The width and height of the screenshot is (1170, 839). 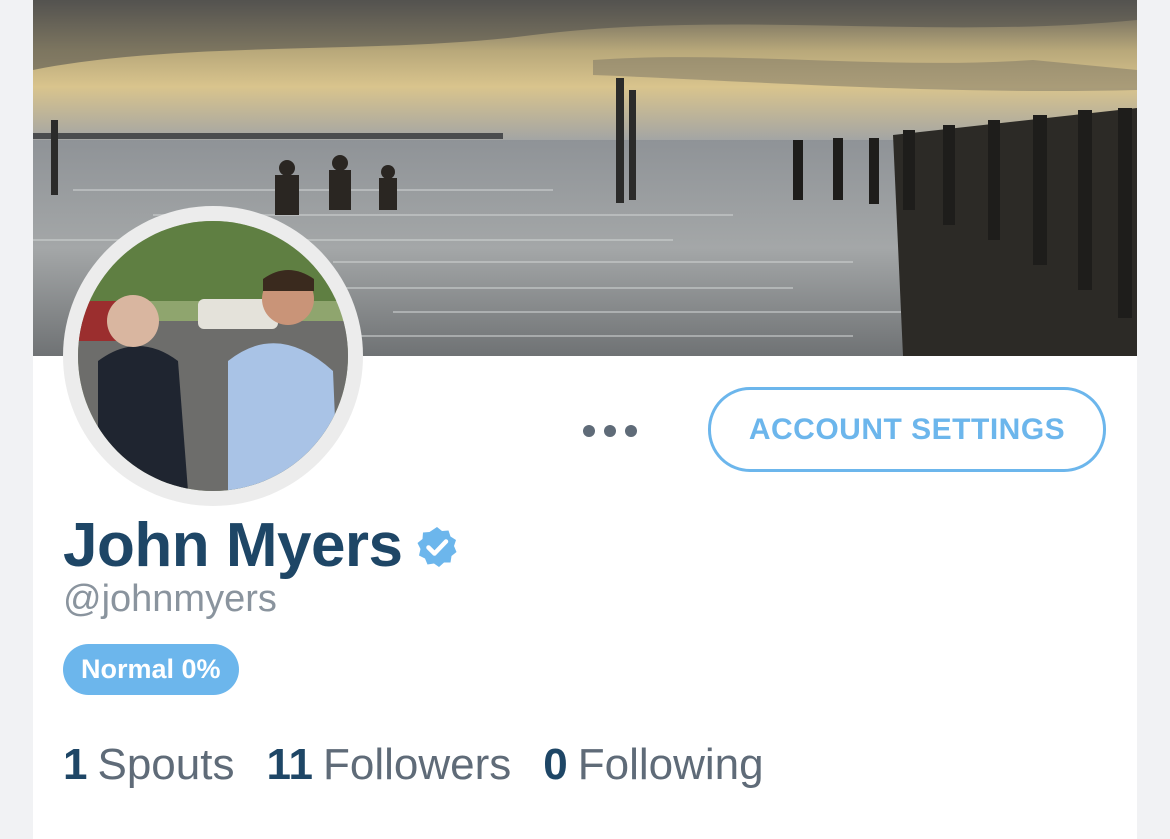 I want to click on profile-stats: 1 Spouts 11 Followers 0 Following, so click(x=429, y=765).